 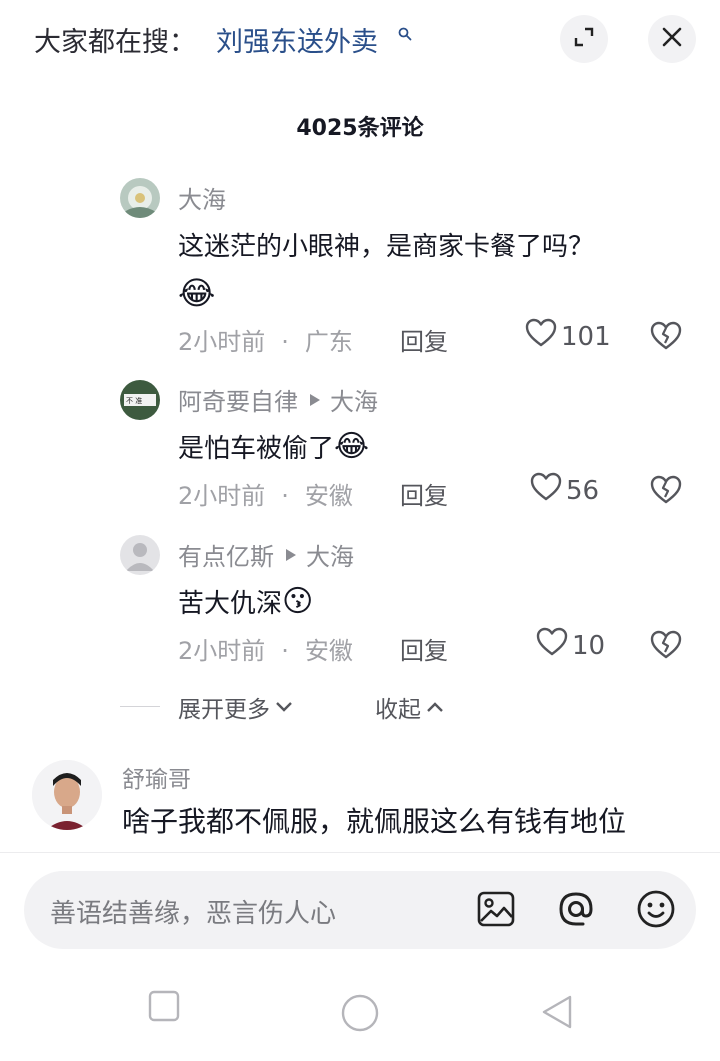 I want to click on reply-author-row: 有点亿斯 大海, so click(x=266, y=554).